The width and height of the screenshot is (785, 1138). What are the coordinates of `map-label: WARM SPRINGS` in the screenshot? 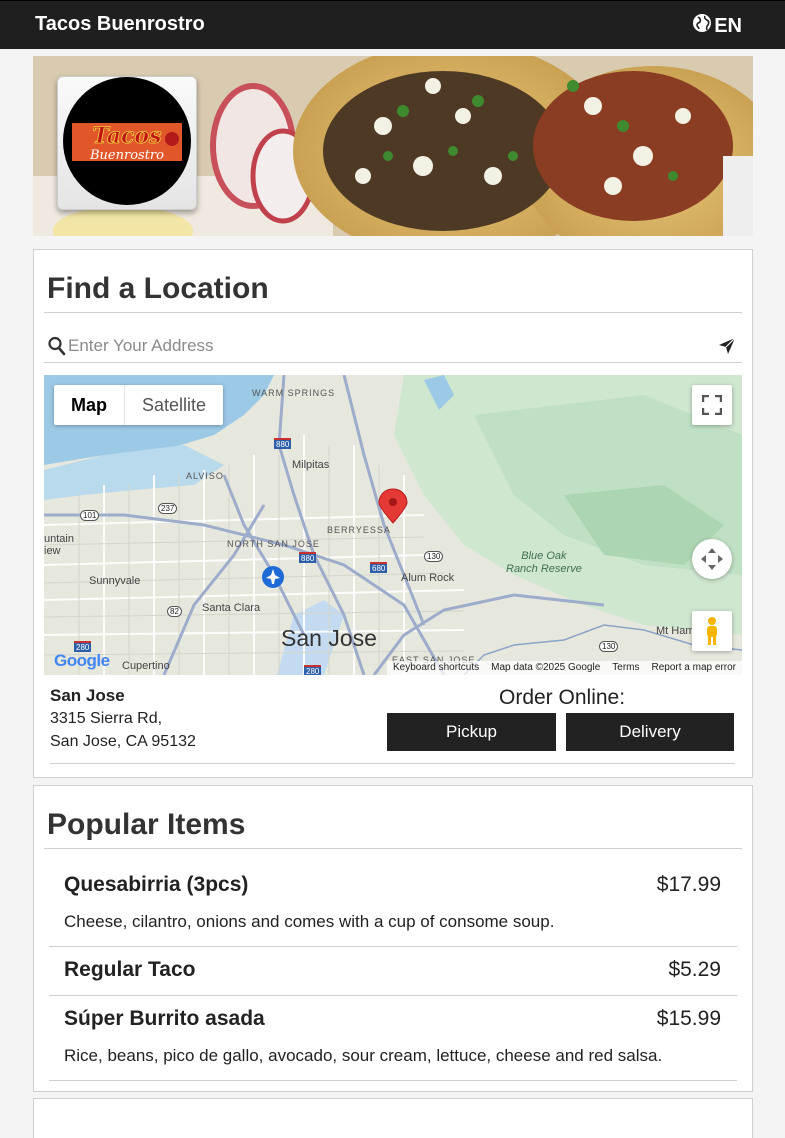 It's located at (294, 393).